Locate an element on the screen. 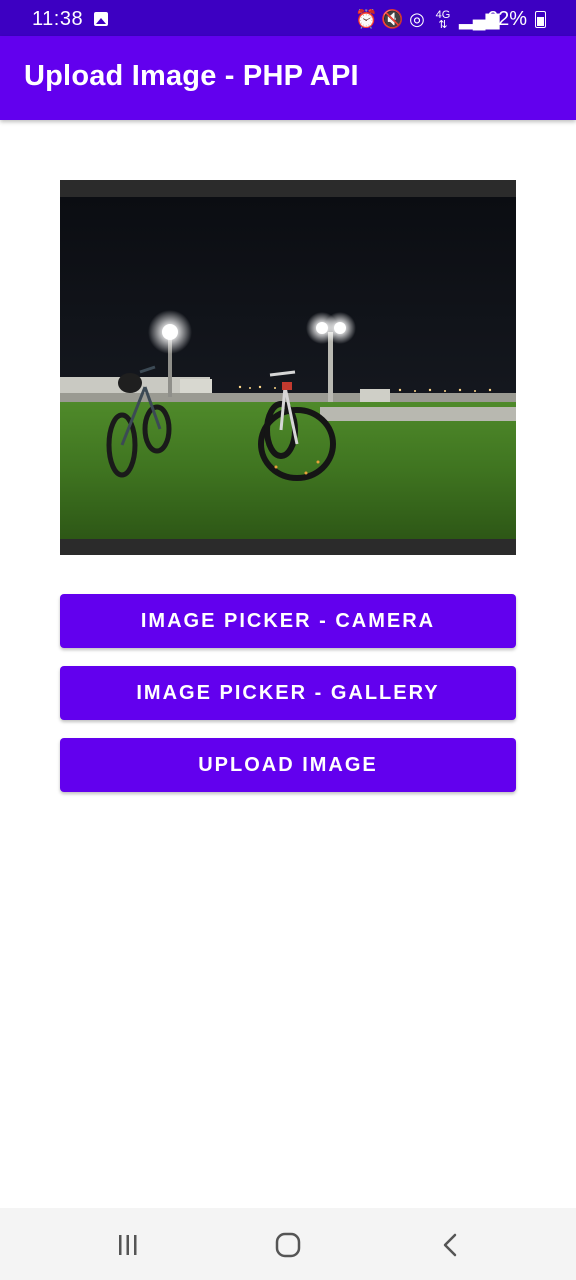 The width and height of the screenshot is (576, 1280). status-icons: ⏰ 🔇 ◎ 4G ⇅ ▂▄▆ 62% is located at coordinates (450, 19).